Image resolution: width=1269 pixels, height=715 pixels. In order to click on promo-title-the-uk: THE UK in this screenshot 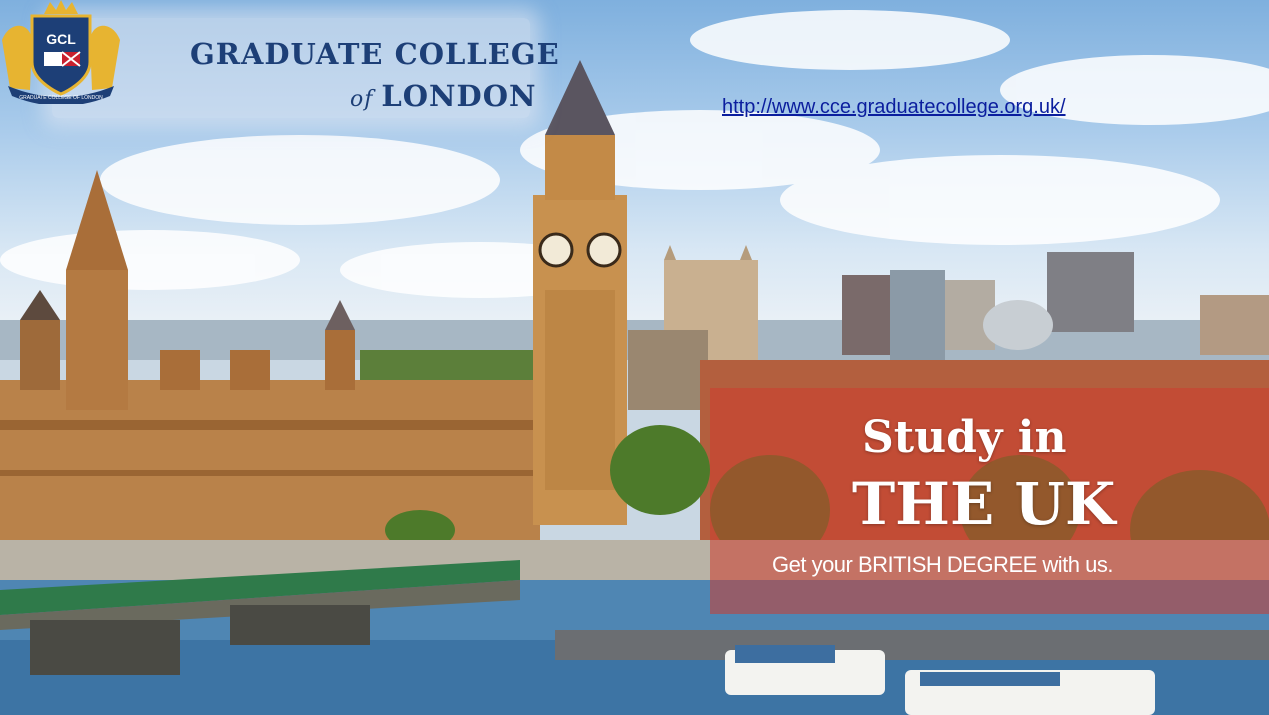, I will do `click(984, 504)`.